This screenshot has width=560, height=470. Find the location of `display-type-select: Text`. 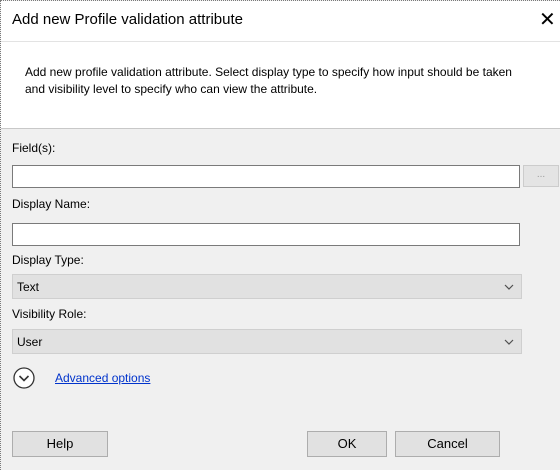

display-type-select: Text is located at coordinates (267, 286).